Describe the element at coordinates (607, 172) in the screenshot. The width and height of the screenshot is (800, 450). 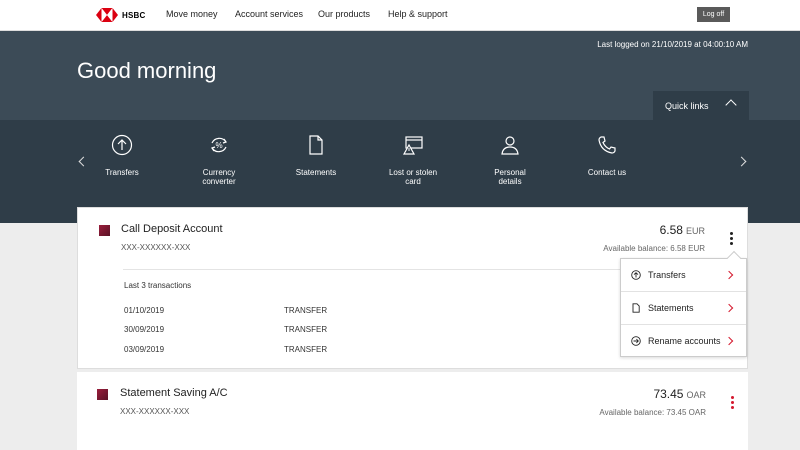
I see `quick-link-label: Contact us` at that location.